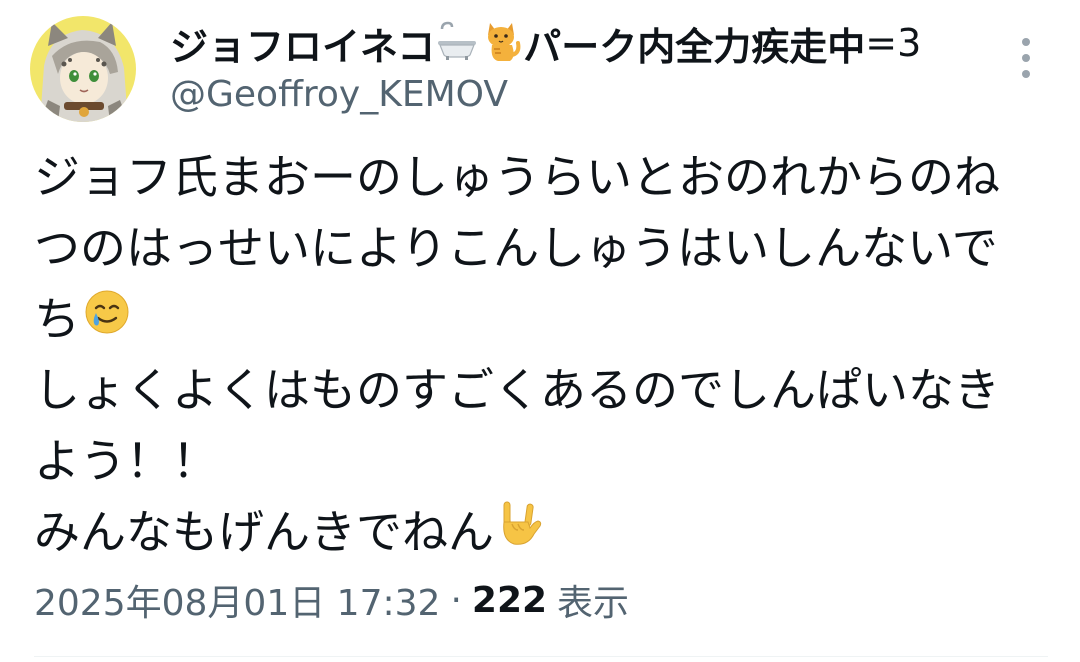 The image size is (1080, 662). Describe the element at coordinates (544, 532) in the screenshot. I see `tweet-line: みんなもげんきでねん` at that location.